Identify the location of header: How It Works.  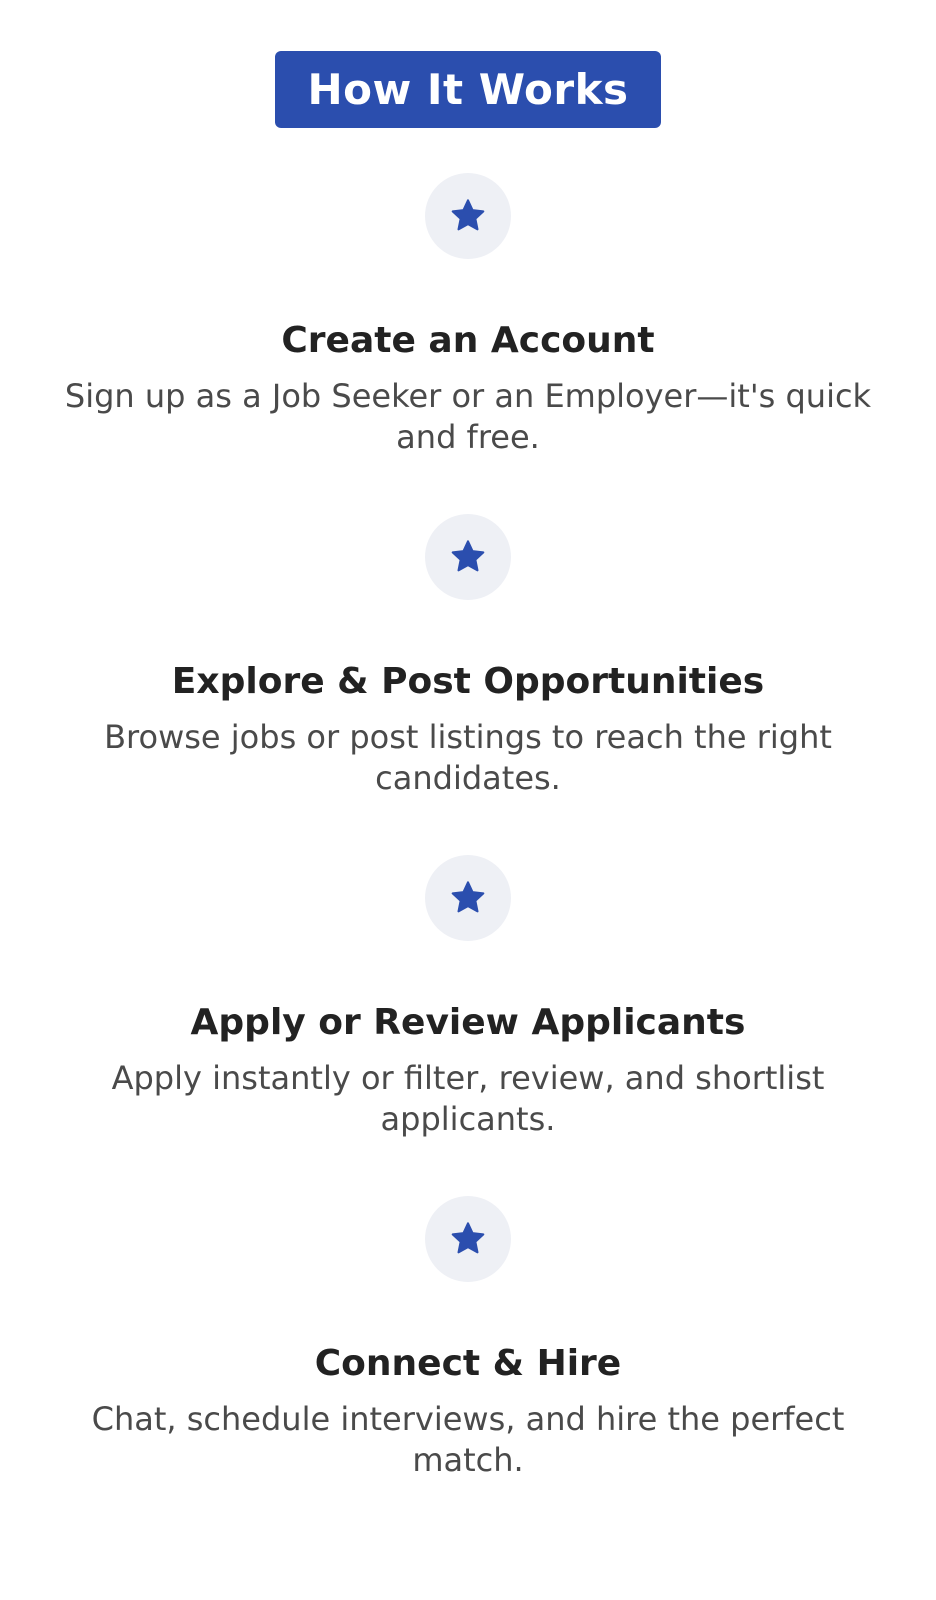
(468, 89).